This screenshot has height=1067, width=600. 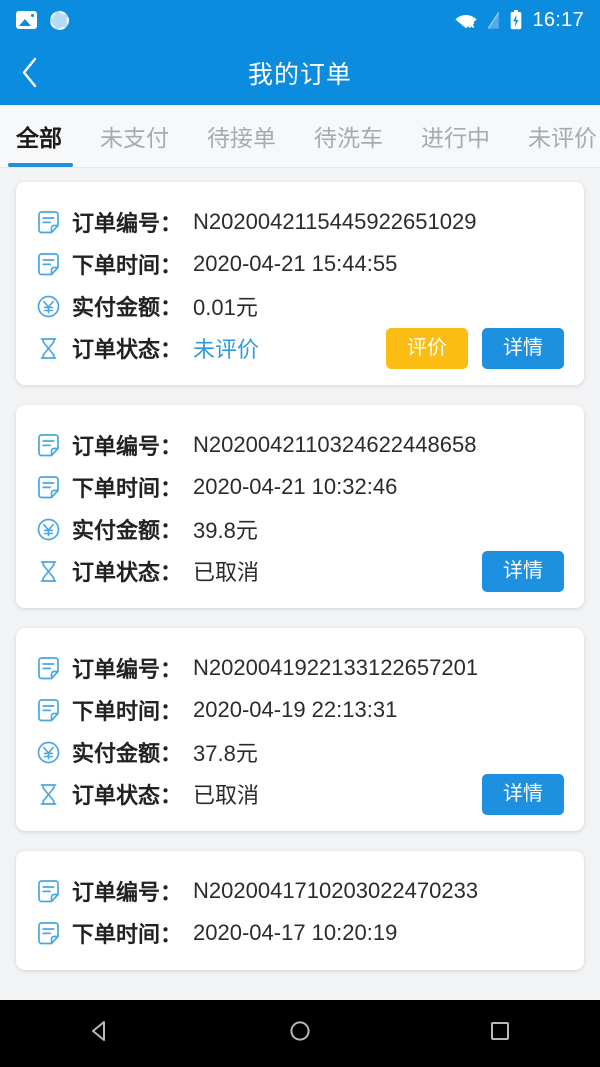 I want to click on order-number-row: 订单编号： N2020042110324622448658, so click(x=300, y=445).